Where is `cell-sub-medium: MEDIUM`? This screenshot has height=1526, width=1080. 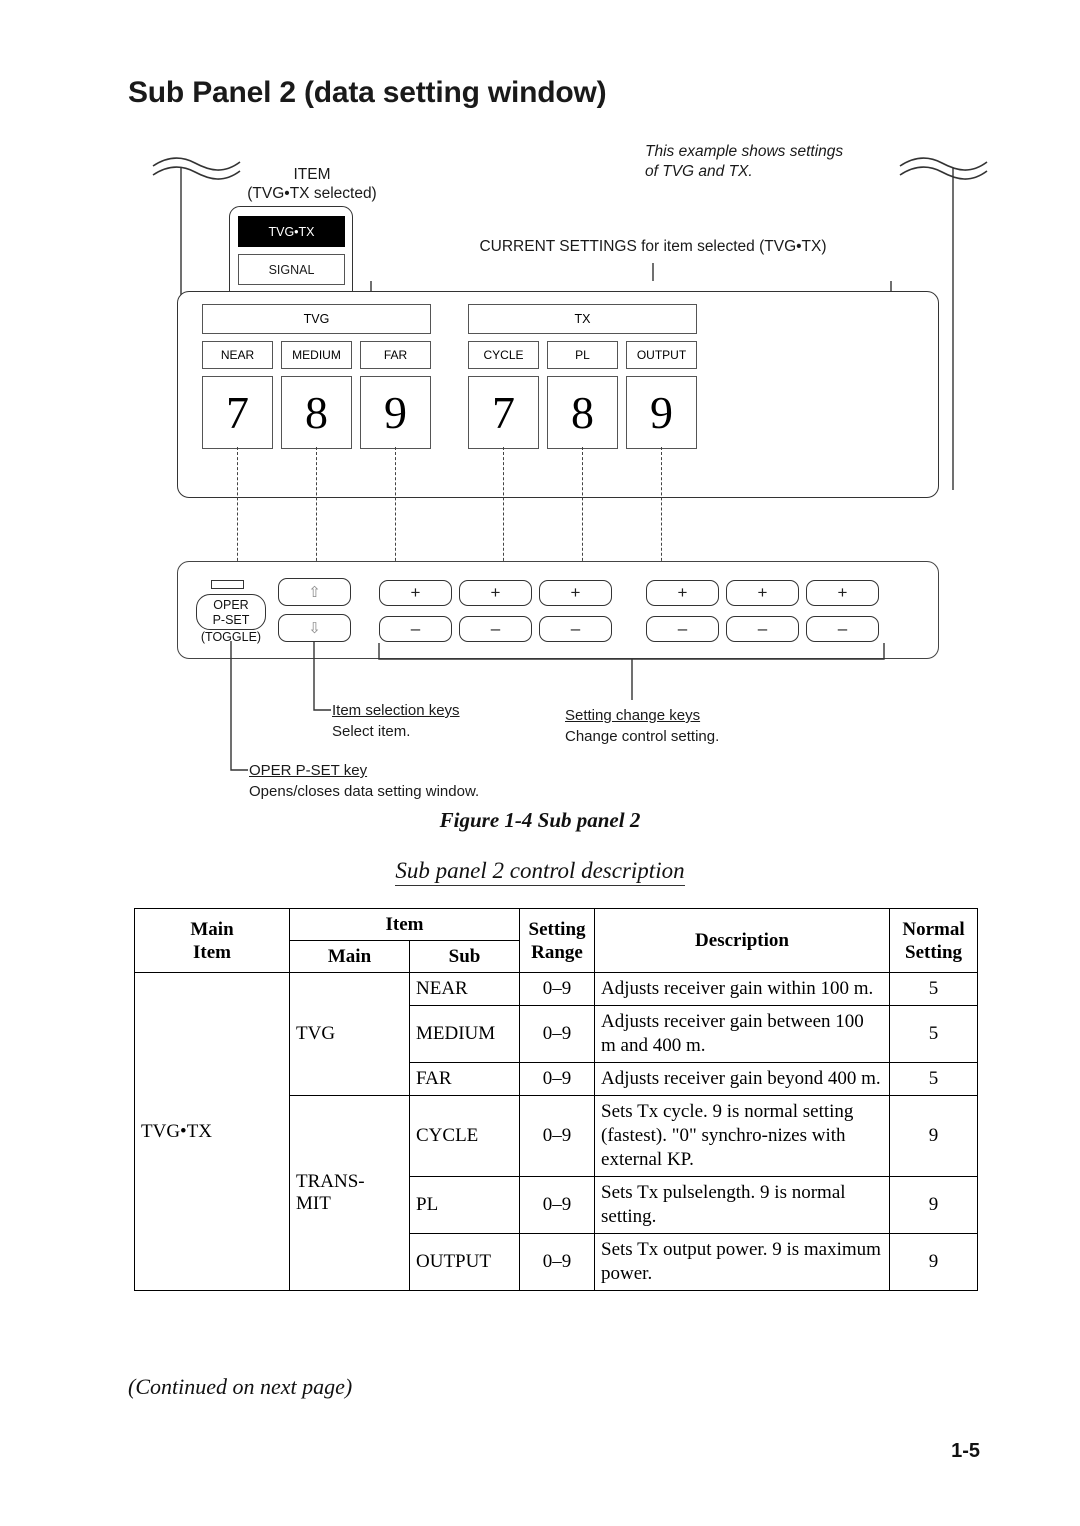
cell-sub-medium: MEDIUM is located at coordinates (464, 1034).